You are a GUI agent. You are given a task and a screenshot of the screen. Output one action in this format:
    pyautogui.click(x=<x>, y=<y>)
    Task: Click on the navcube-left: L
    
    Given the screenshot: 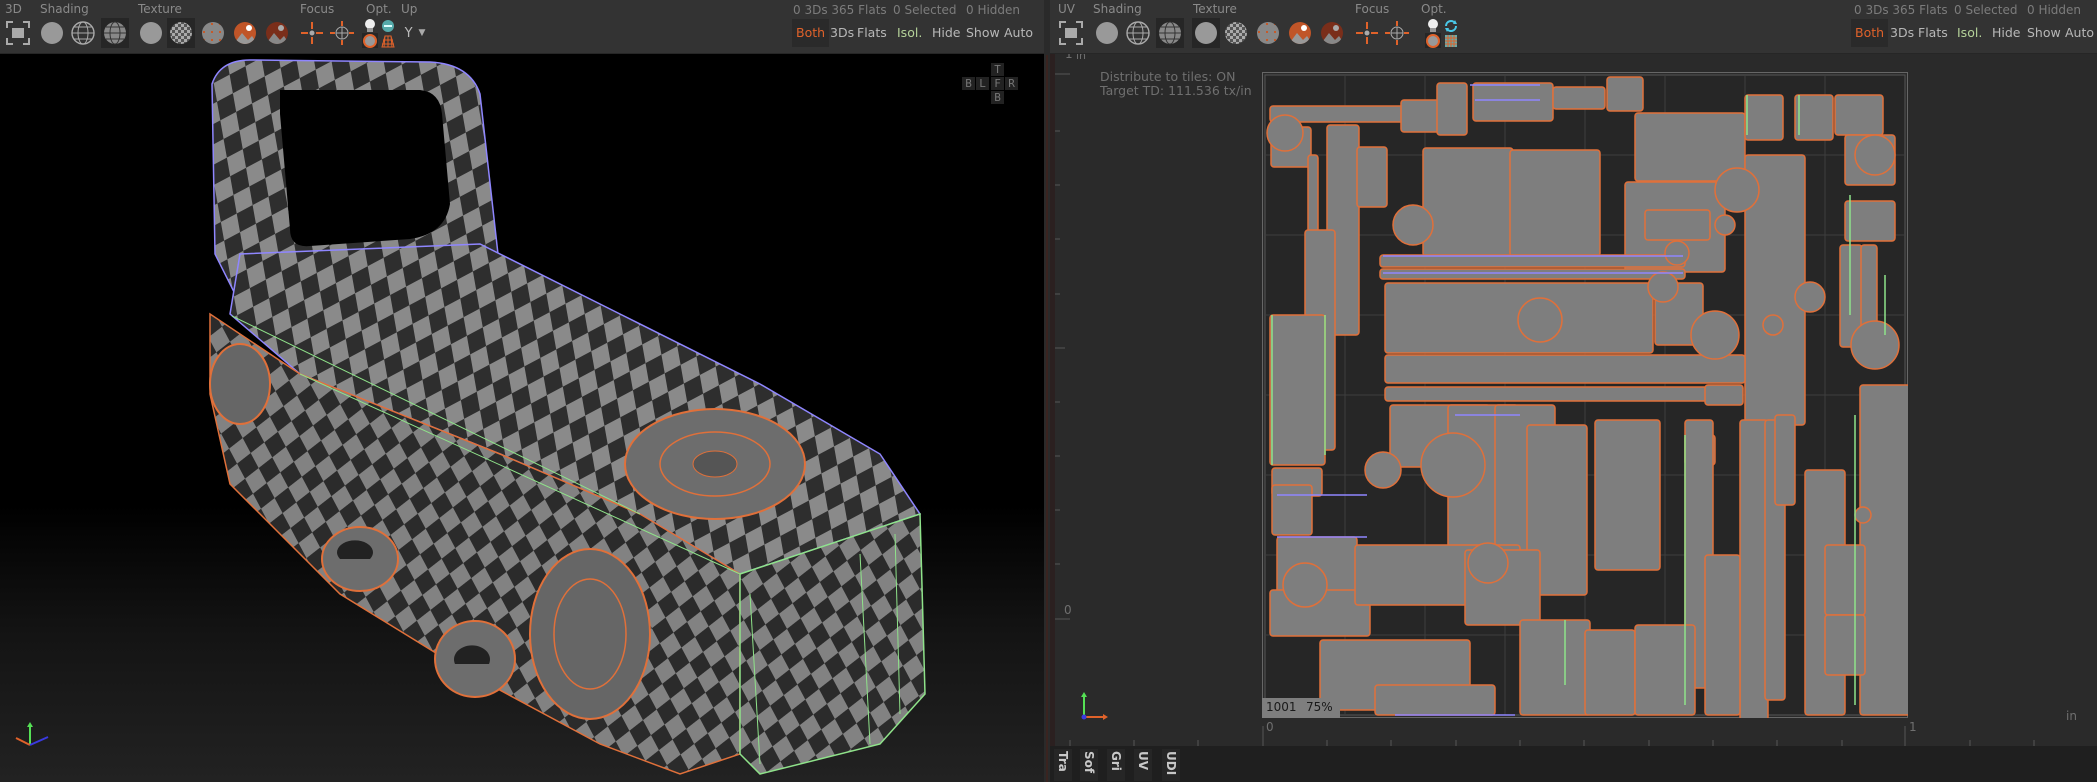 What is the action you would take?
    pyautogui.click(x=982, y=83)
    